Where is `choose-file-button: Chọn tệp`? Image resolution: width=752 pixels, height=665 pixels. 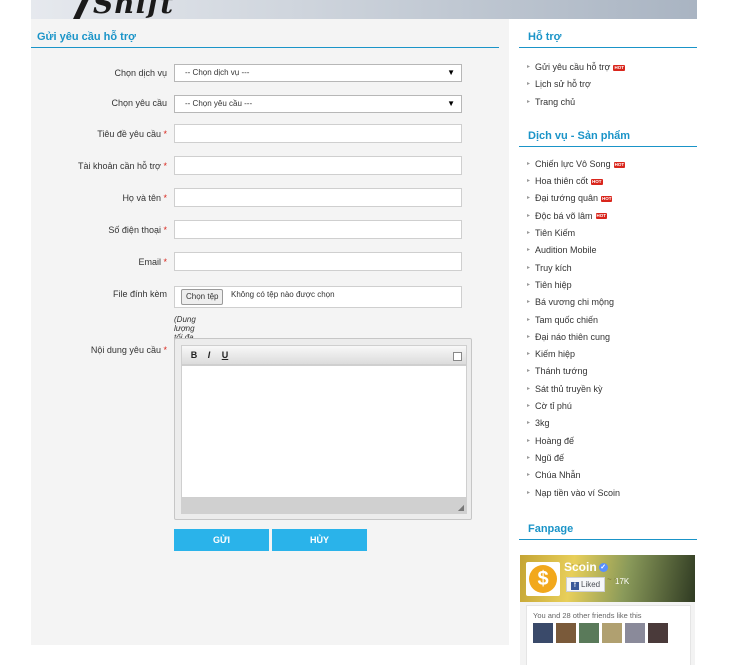 choose-file-button: Chọn tệp is located at coordinates (202, 297).